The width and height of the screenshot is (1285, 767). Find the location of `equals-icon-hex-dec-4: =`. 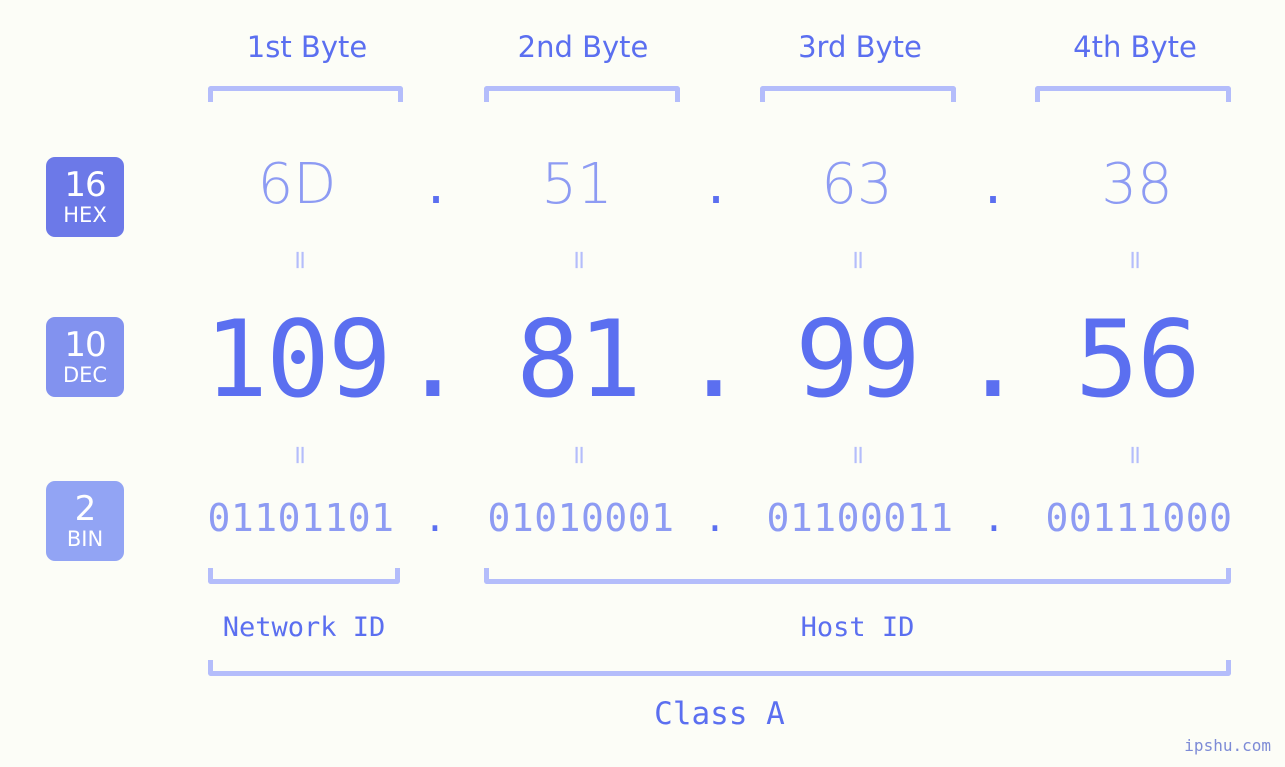

equals-icon-hex-dec-4: = is located at coordinates (1135, 260).